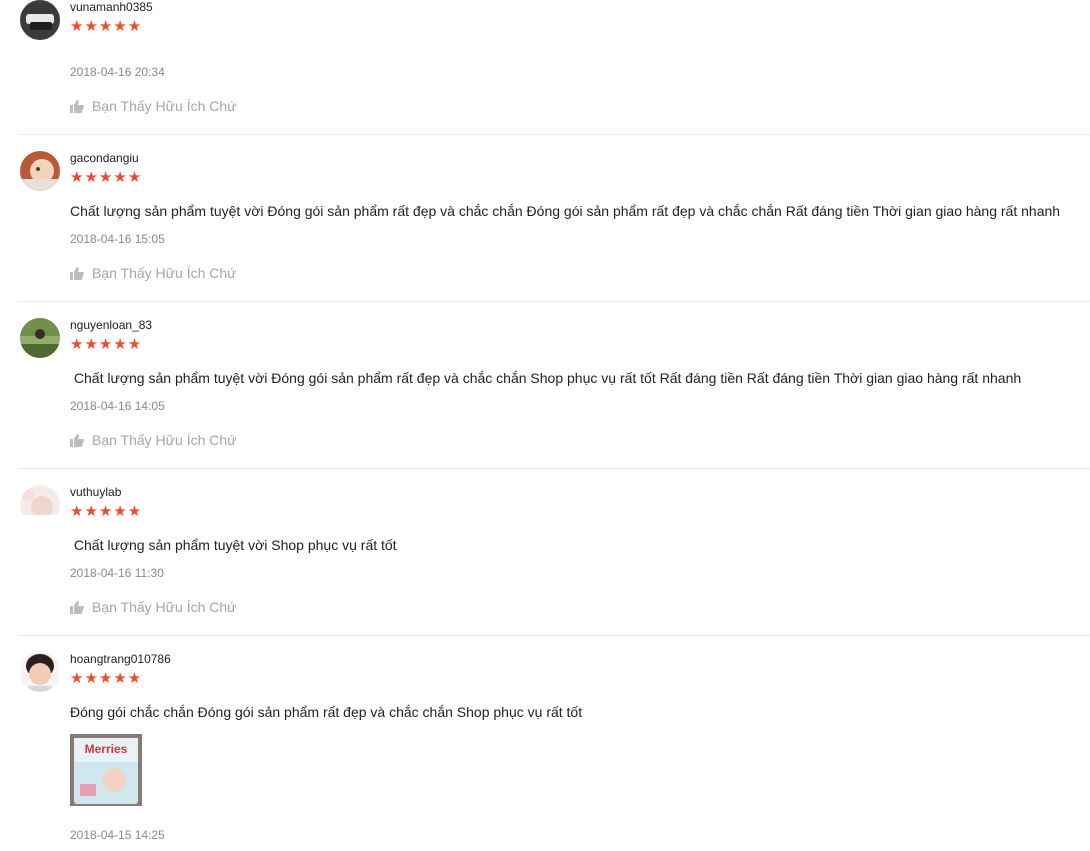 The height and width of the screenshot is (851, 1090). Describe the element at coordinates (106, 770) in the screenshot. I see `review-photo: Merries` at that location.